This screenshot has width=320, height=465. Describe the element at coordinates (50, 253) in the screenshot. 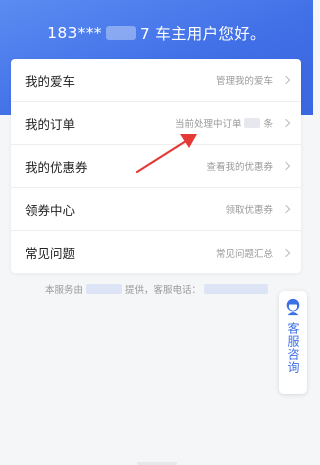

I see `menu-item-title: 常见问题` at that location.